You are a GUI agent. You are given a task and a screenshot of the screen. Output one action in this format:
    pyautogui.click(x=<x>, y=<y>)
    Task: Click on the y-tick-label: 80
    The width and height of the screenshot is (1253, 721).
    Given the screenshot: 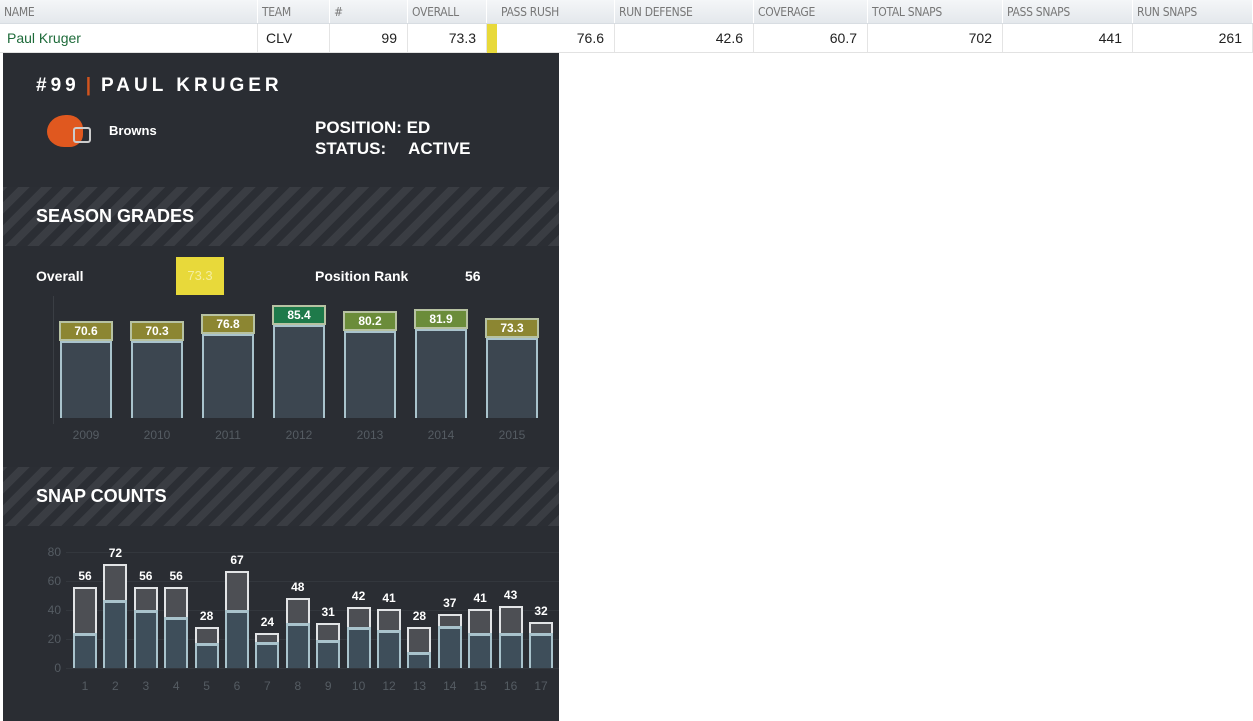 What is the action you would take?
    pyautogui.click(x=54, y=552)
    